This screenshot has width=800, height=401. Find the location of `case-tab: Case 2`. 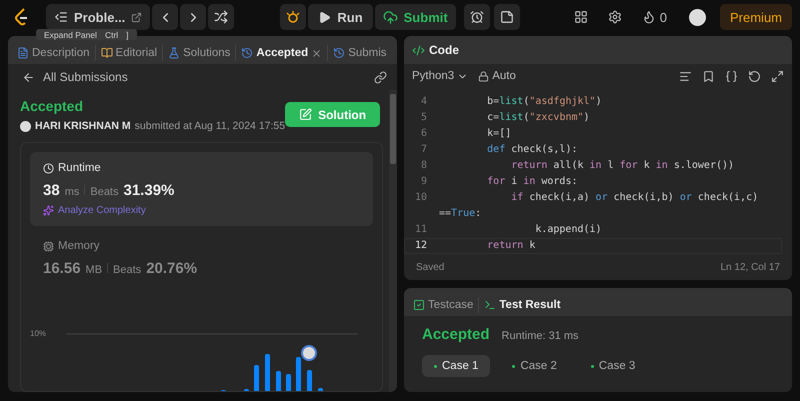

case-tab: Case 2 is located at coordinates (534, 366).